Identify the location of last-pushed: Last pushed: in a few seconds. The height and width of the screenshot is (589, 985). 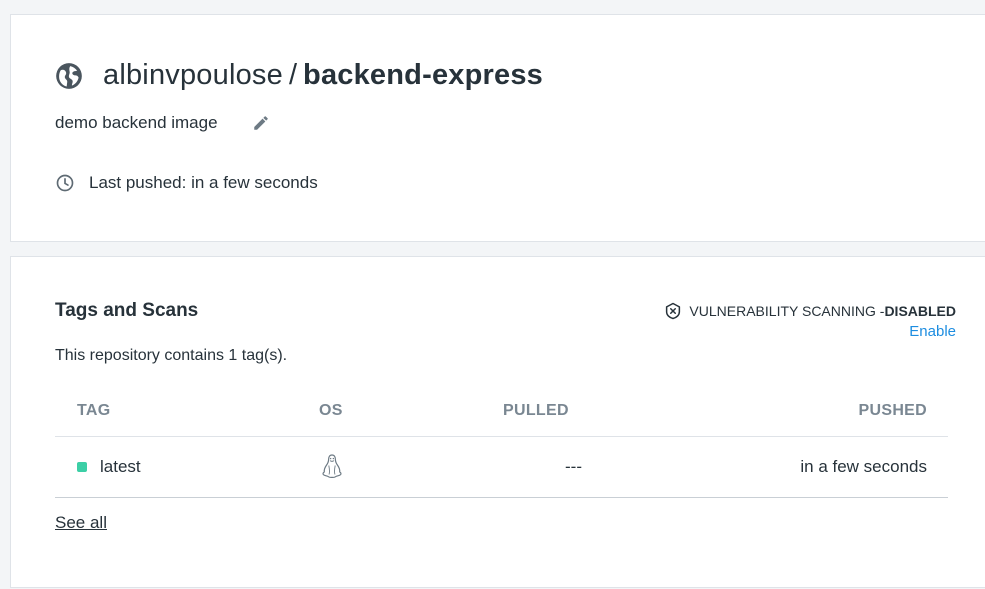
(186, 183).